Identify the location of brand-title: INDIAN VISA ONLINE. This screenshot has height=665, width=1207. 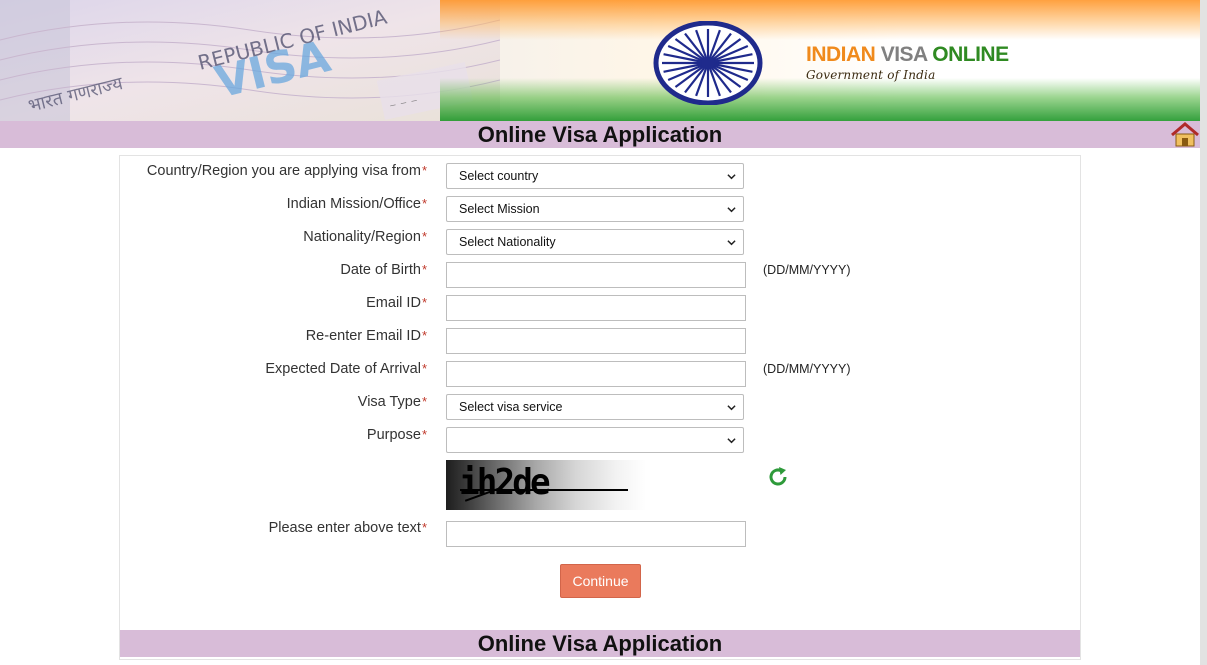
(907, 55).